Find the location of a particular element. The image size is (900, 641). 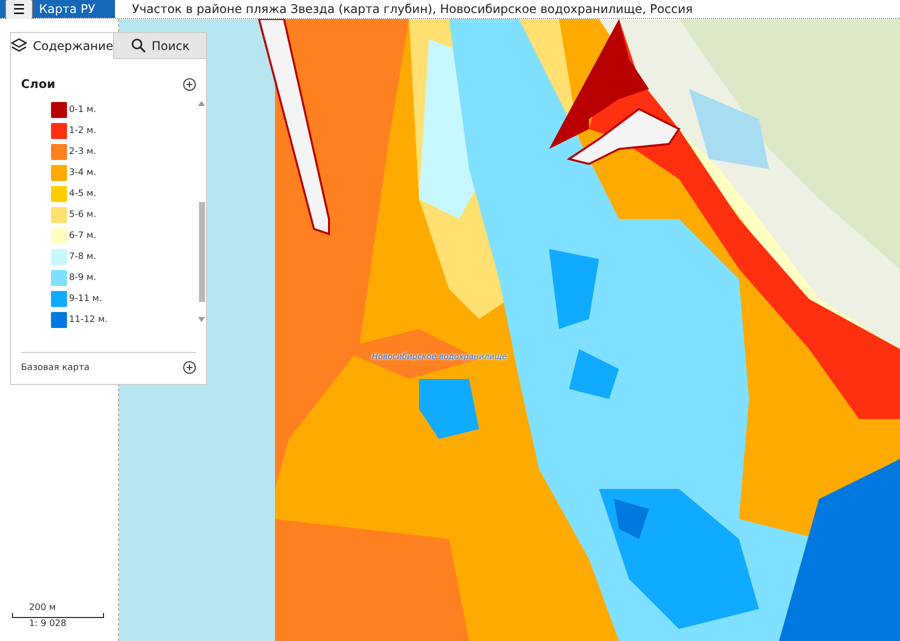

map-title: Участок в районе пляжа Звезда (карта глубин), Новосибирское водохранилище, Россия is located at coordinates (412, 9).